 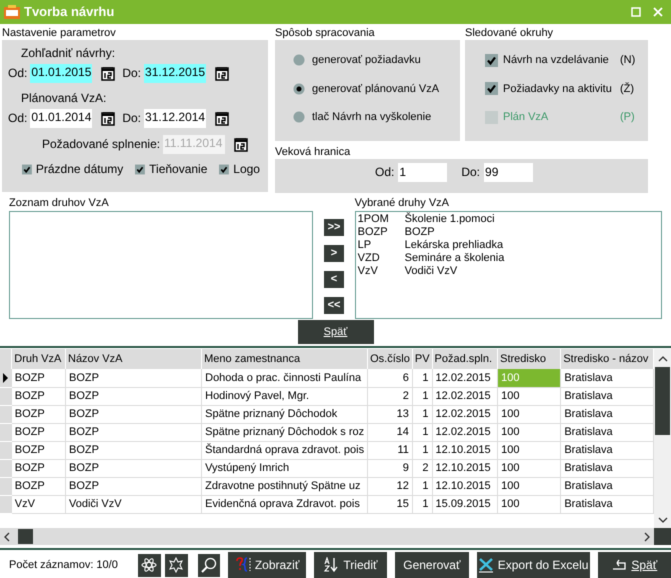 What do you see at coordinates (285, 432) in the screenshot?
I see `table-cell: Spätne priznaný Dôchodok s roz` at bounding box center [285, 432].